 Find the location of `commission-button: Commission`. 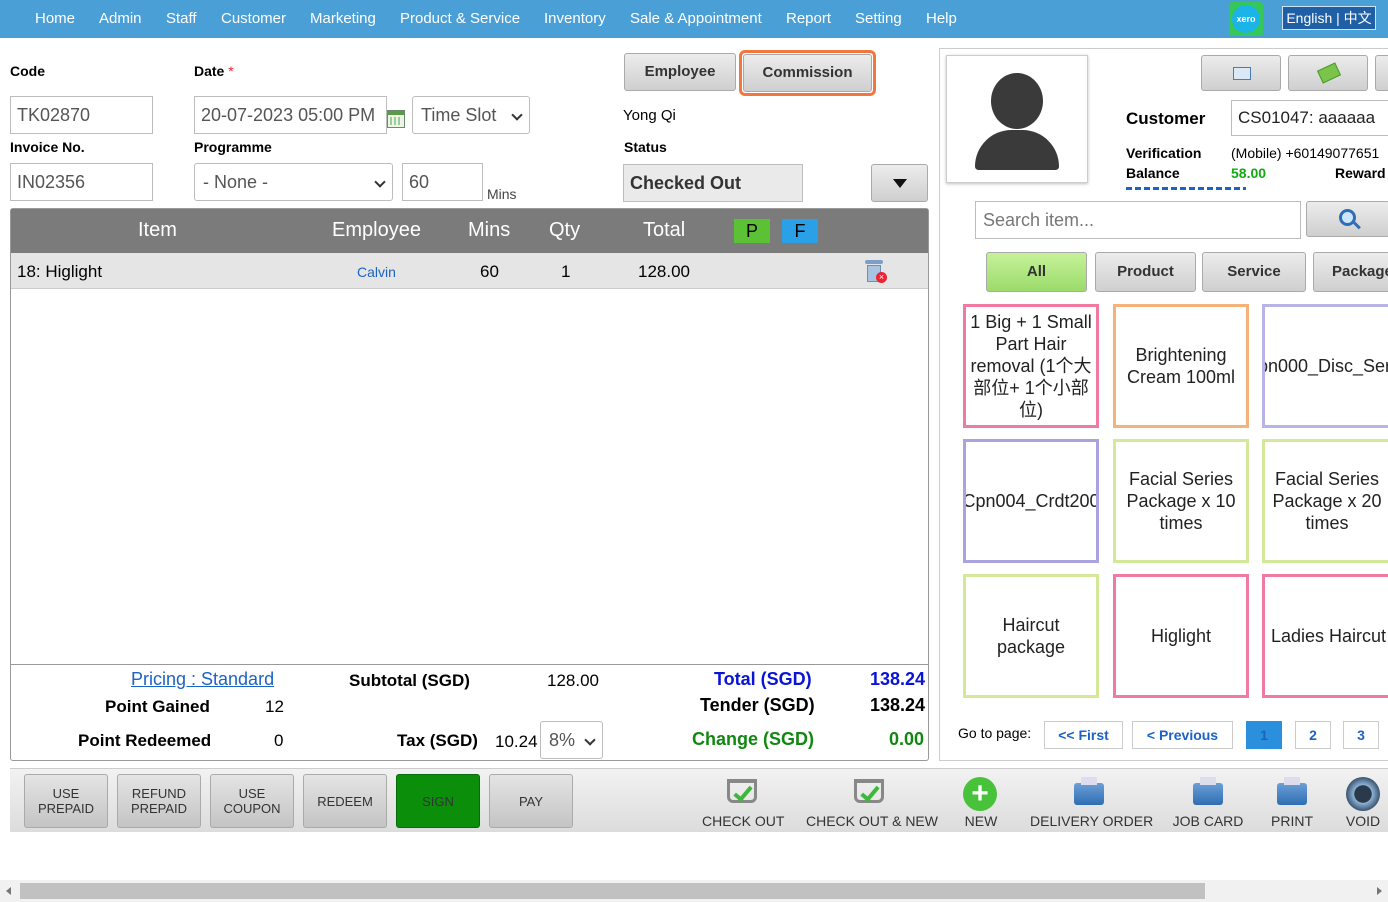

commission-button: Commission is located at coordinates (807, 73).